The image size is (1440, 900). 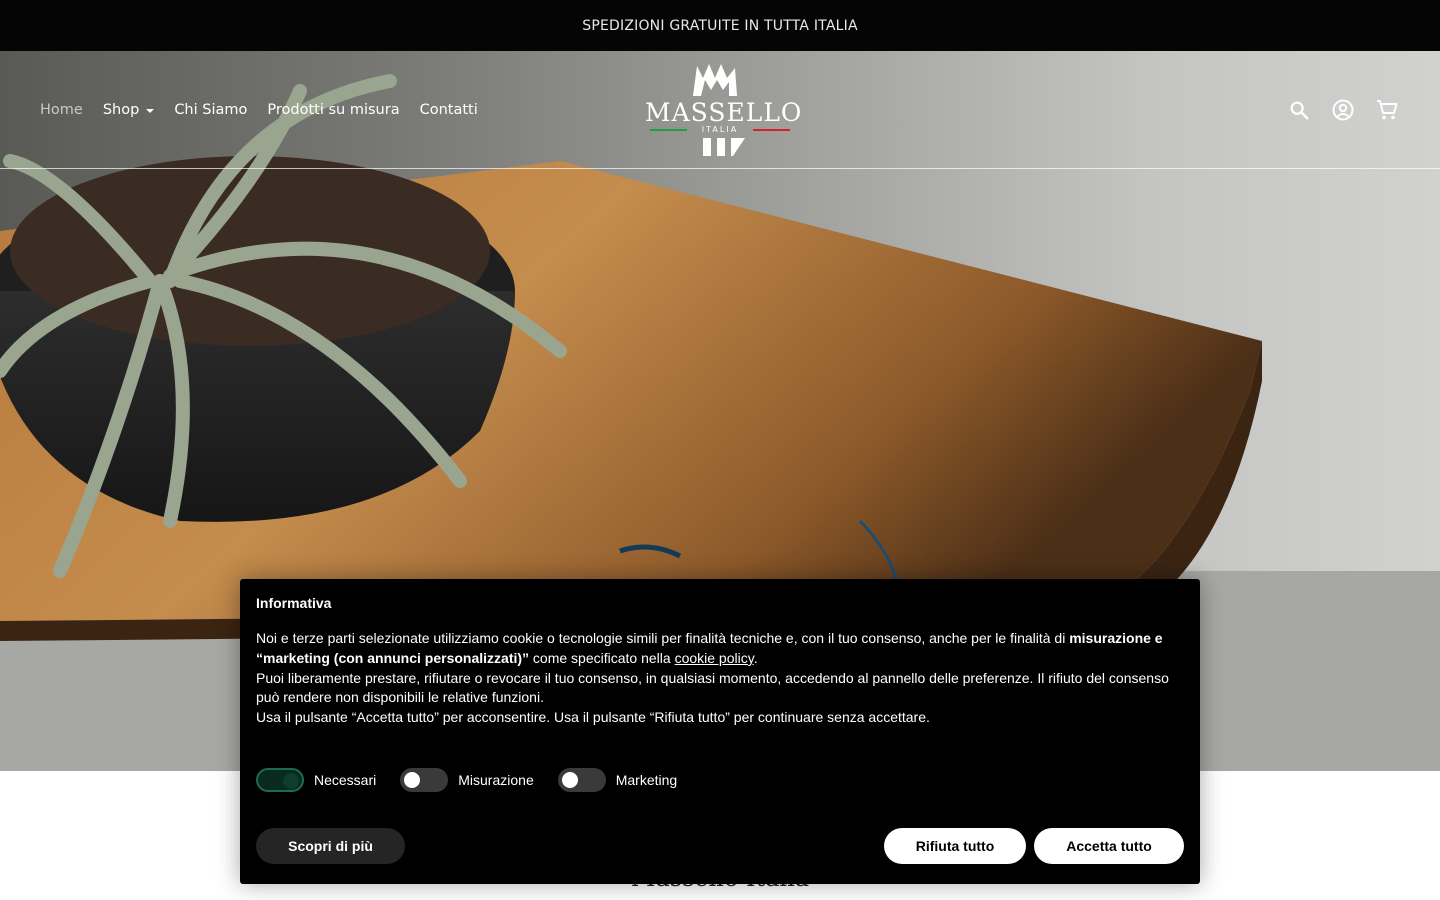 What do you see at coordinates (210, 110) in the screenshot?
I see `nav-chi-siamo: Chi Siamo` at bounding box center [210, 110].